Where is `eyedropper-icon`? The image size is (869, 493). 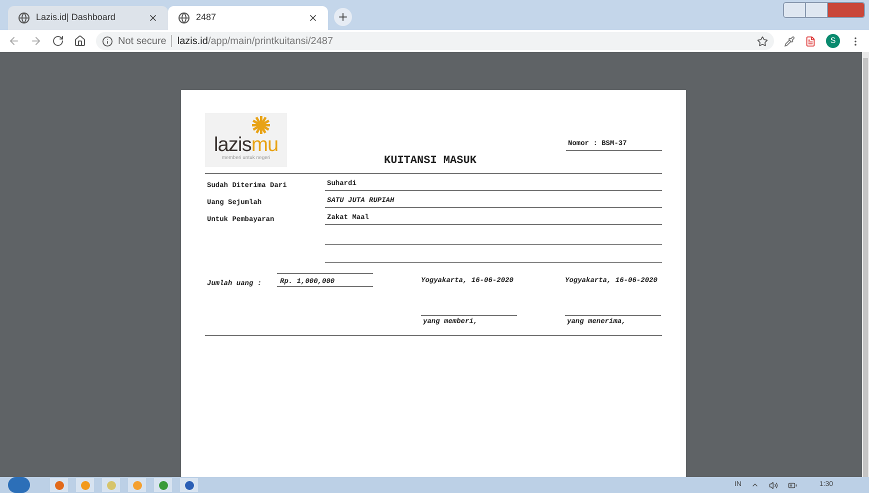
eyedropper-icon is located at coordinates (789, 41).